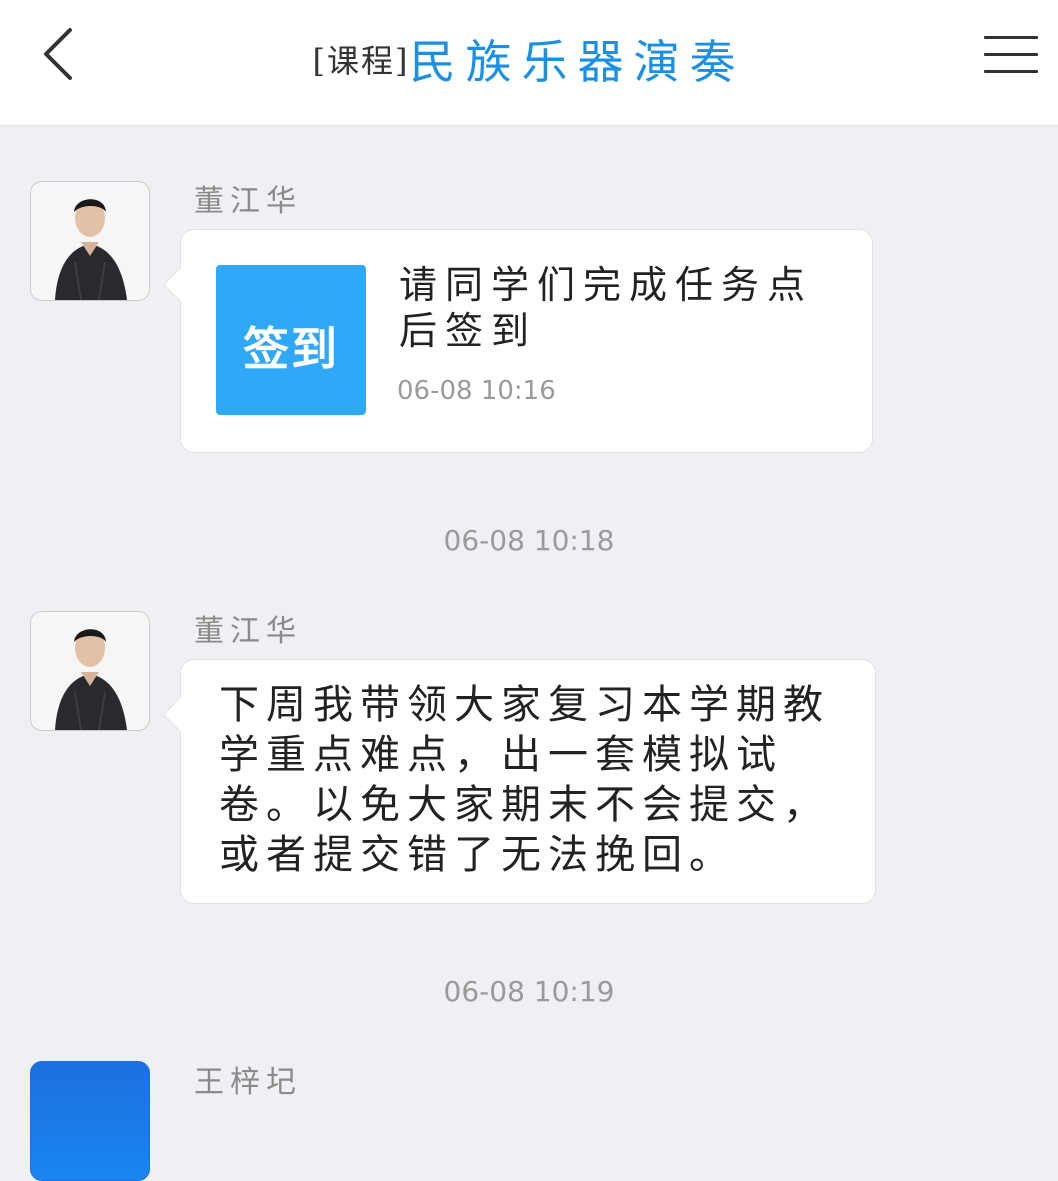  Describe the element at coordinates (529, 991) in the screenshot. I see `chat-timestamp: 06-08 10:19` at that location.